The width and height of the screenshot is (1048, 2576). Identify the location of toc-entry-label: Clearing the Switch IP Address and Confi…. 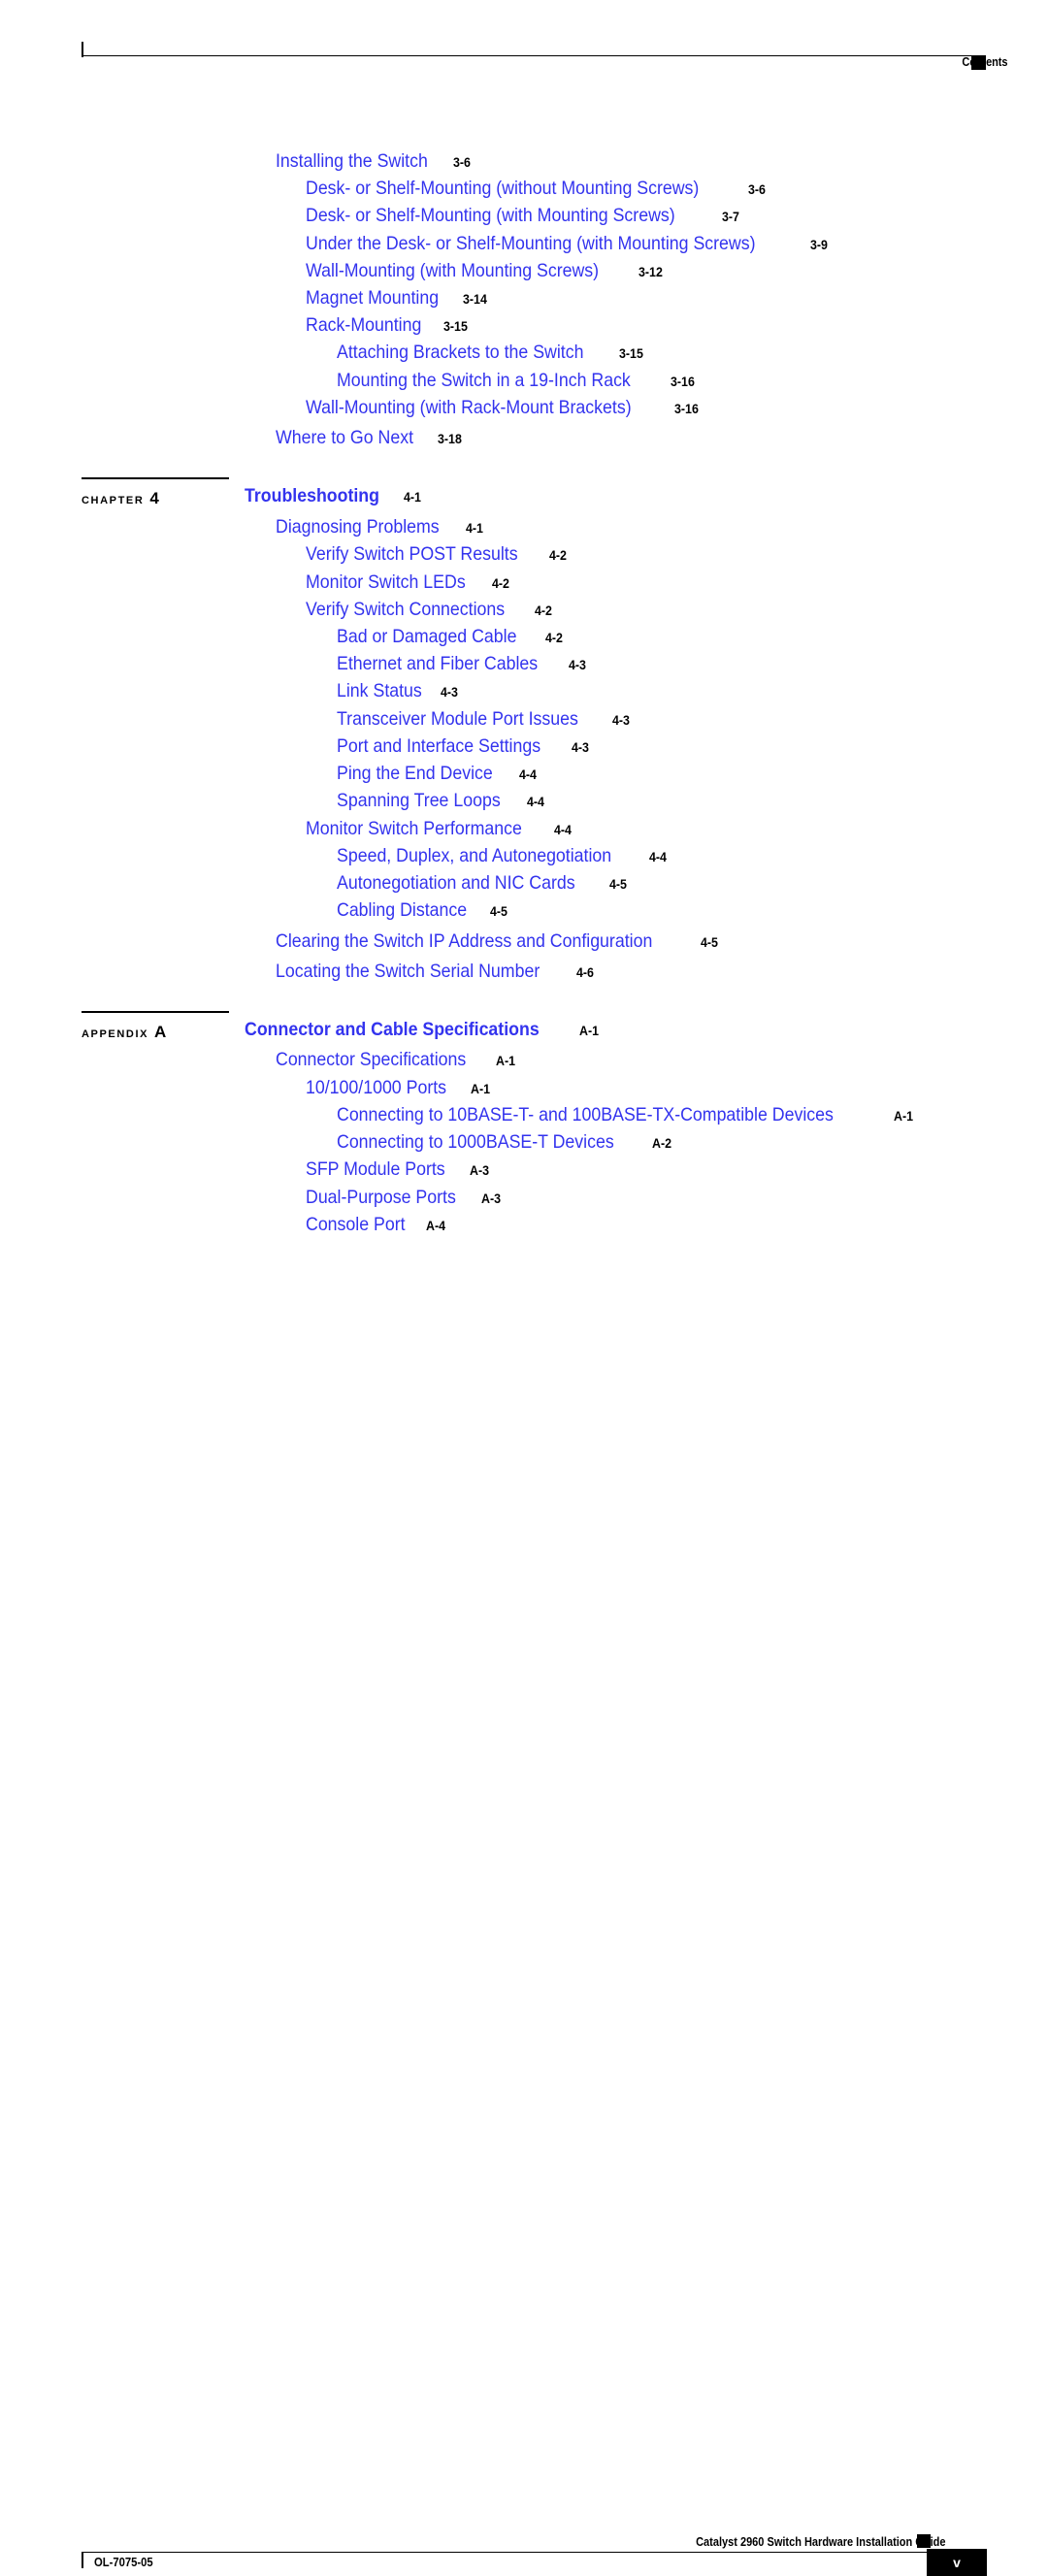
(464, 941).